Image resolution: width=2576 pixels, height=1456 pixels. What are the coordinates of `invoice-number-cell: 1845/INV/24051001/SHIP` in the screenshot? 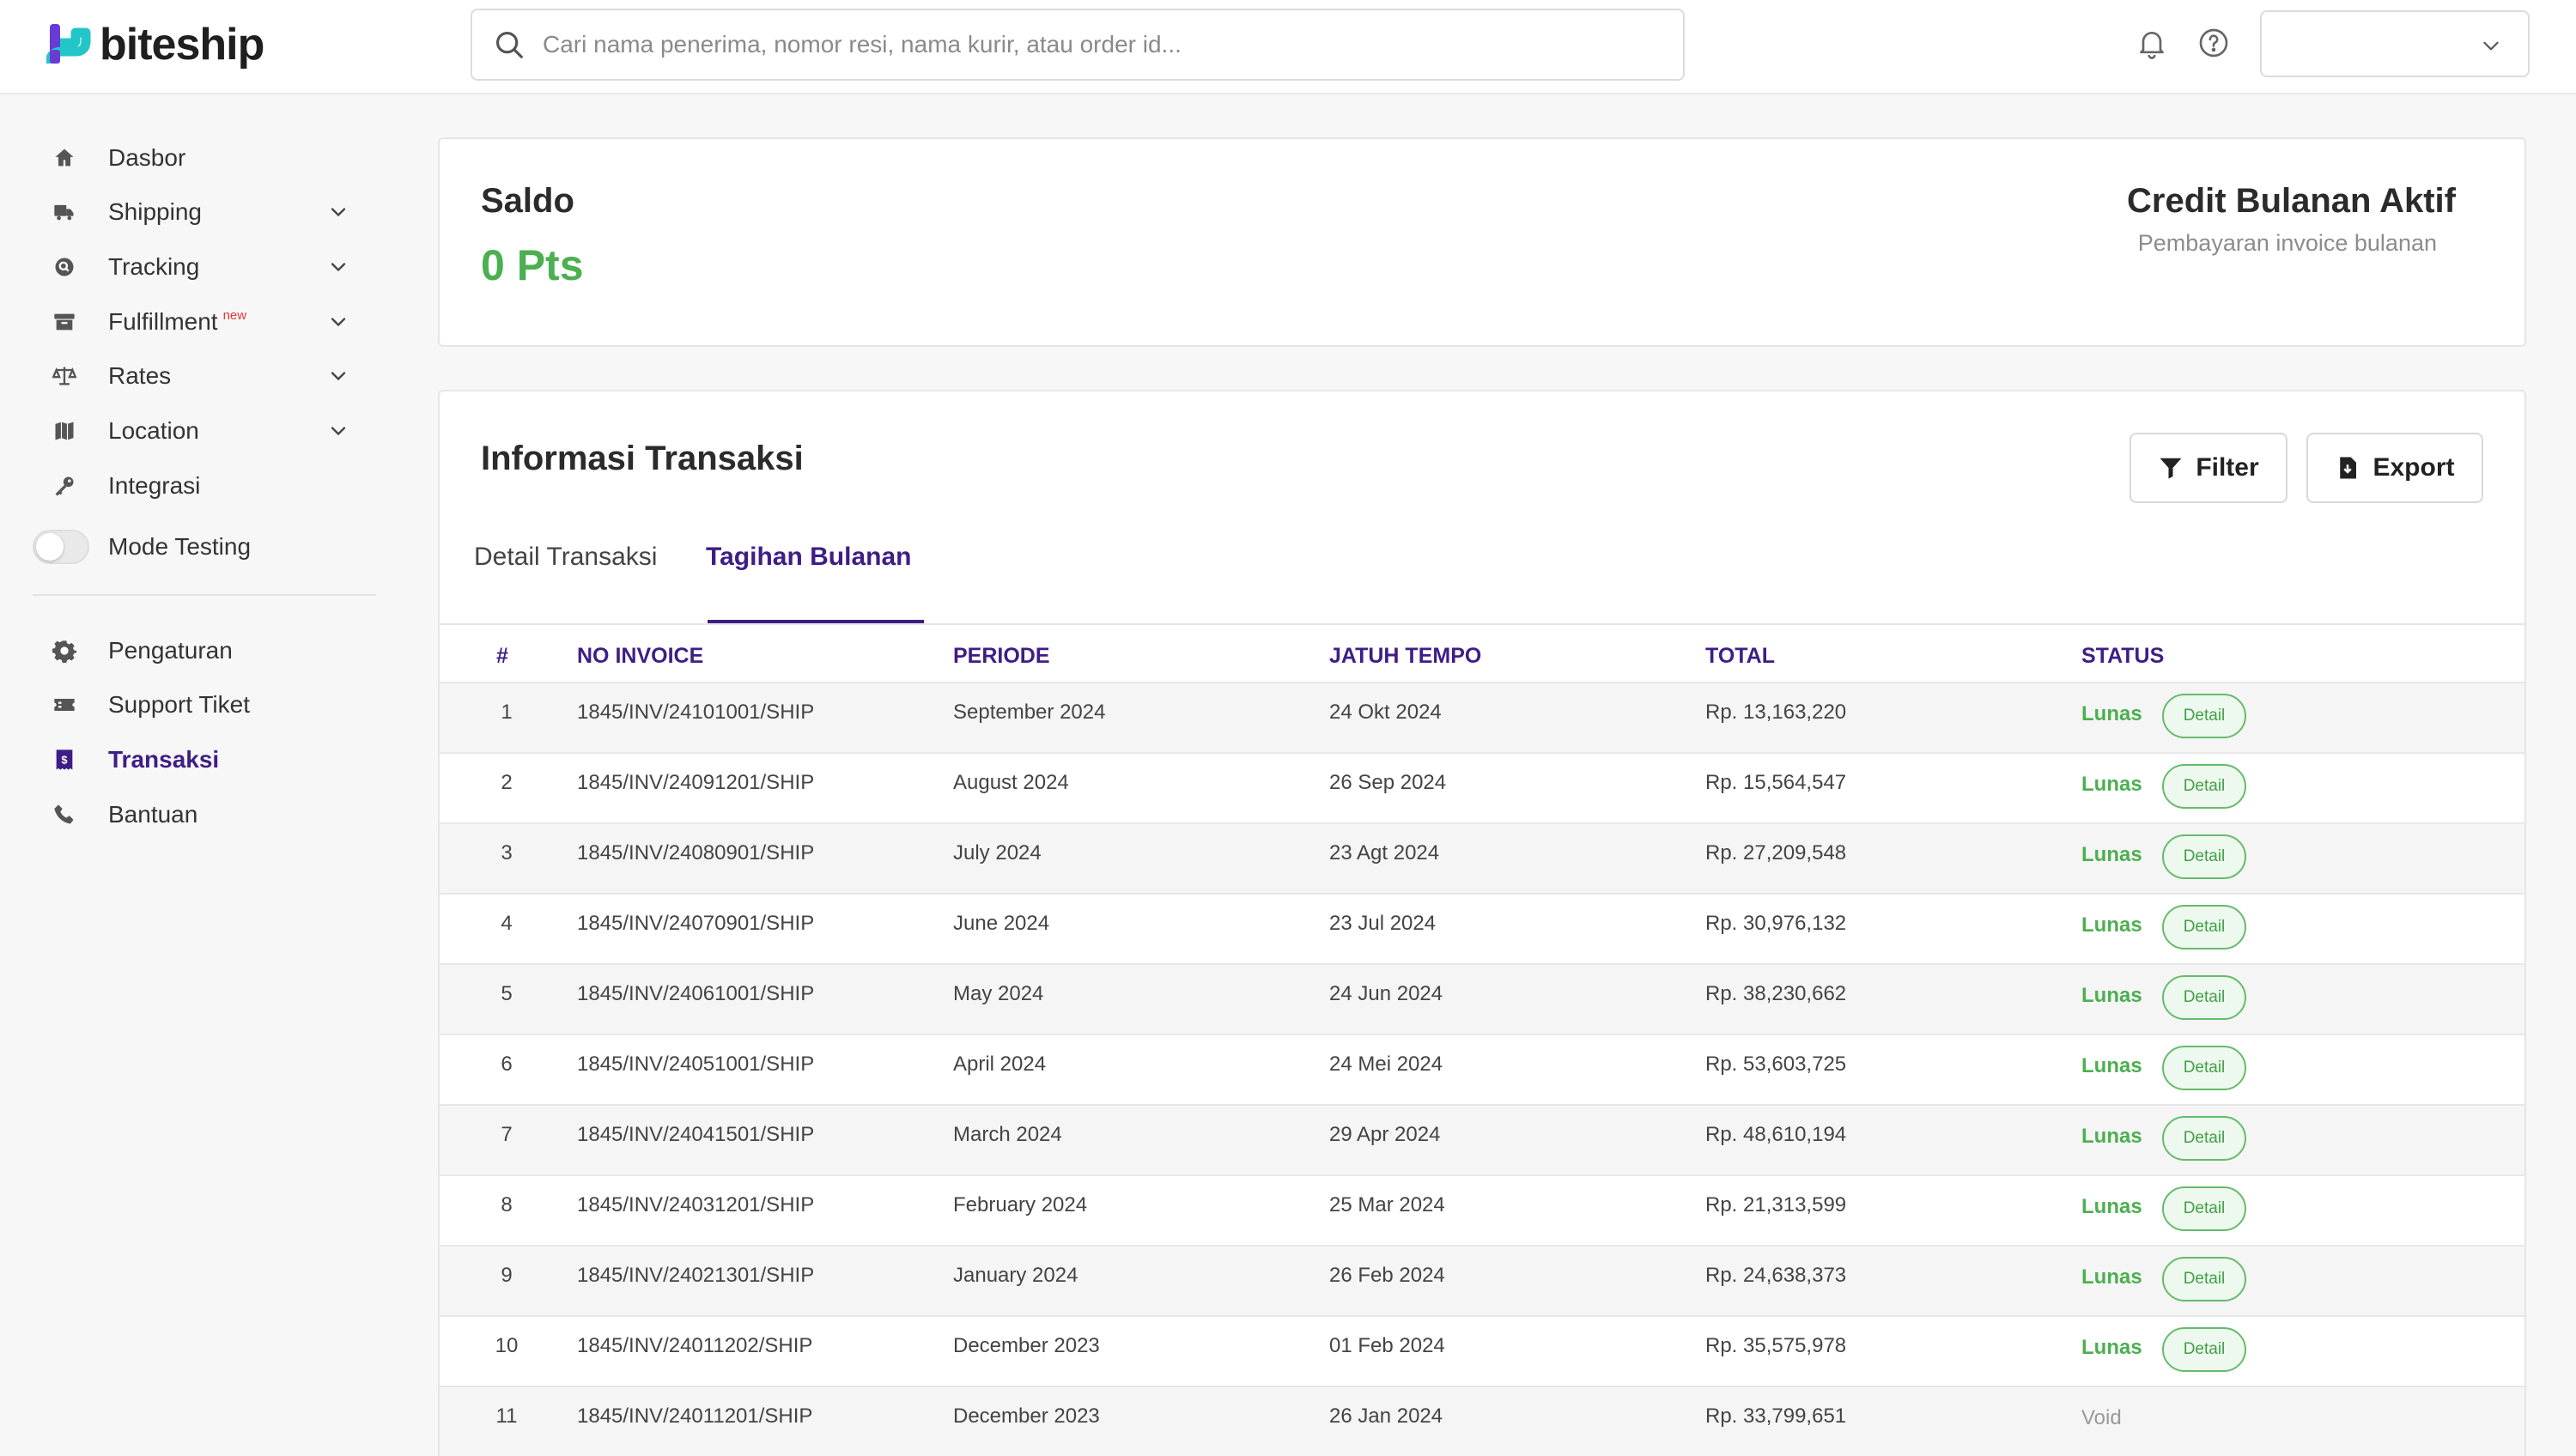 It's located at (696, 1064).